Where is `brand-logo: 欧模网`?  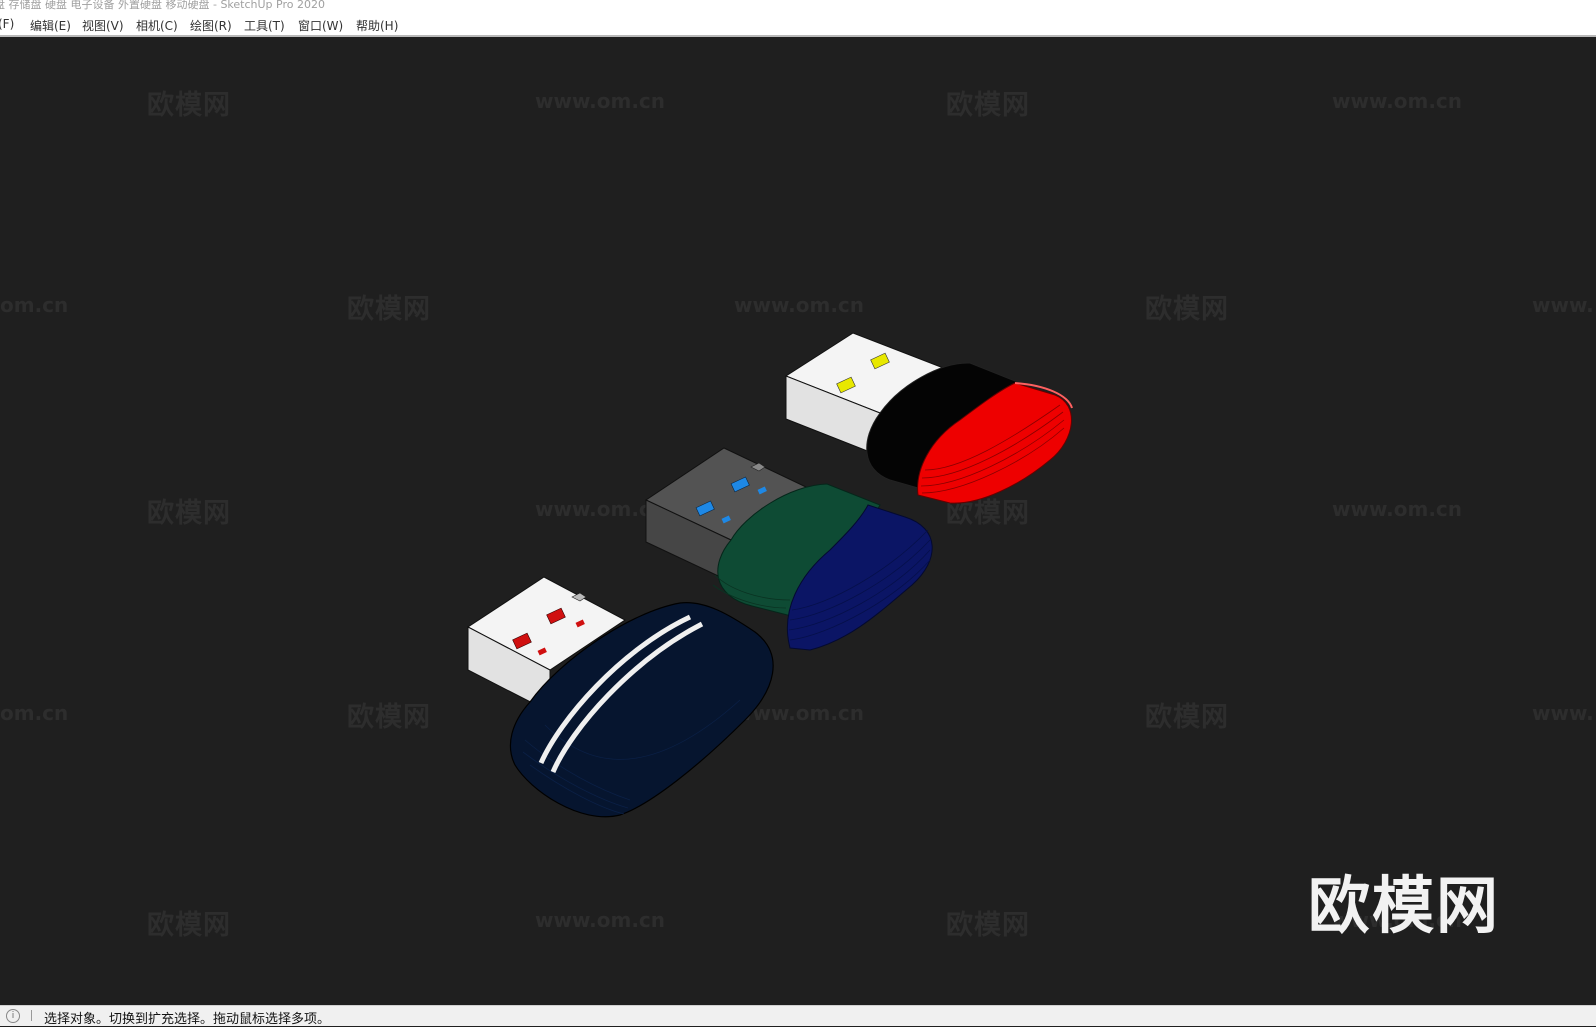 brand-logo: 欧模网 is located at coordinates (1404, 905).